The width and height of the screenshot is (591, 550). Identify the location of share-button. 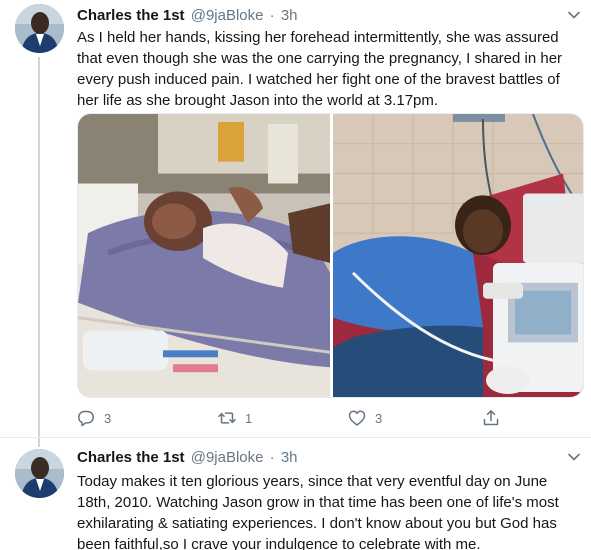
(491, 418).